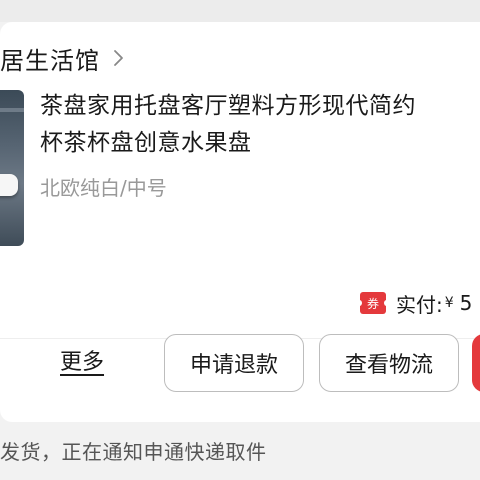 This screenshot has width=480, height=480. What do you see at coordinates (82, 360) in the screenshot?
I see `more-button: 更多` at bounding box center [82, 360].